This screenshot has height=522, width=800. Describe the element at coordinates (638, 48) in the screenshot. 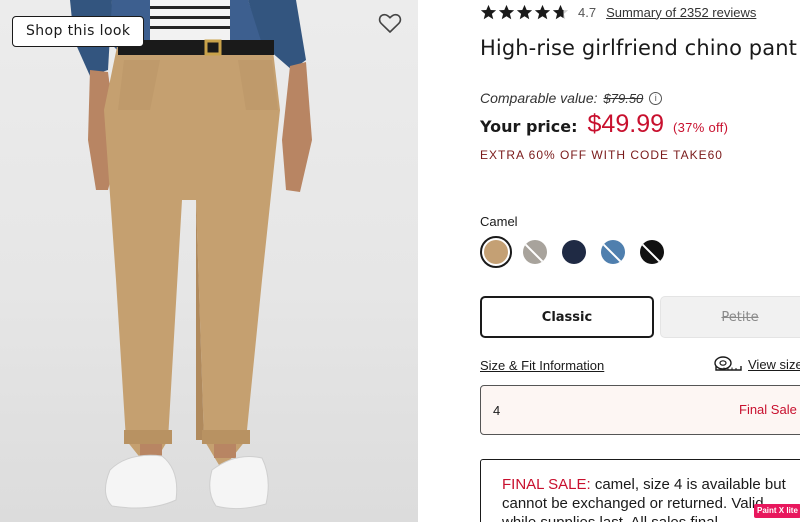

I see `product-title: High-rise girlfriend chino pant` at that location.